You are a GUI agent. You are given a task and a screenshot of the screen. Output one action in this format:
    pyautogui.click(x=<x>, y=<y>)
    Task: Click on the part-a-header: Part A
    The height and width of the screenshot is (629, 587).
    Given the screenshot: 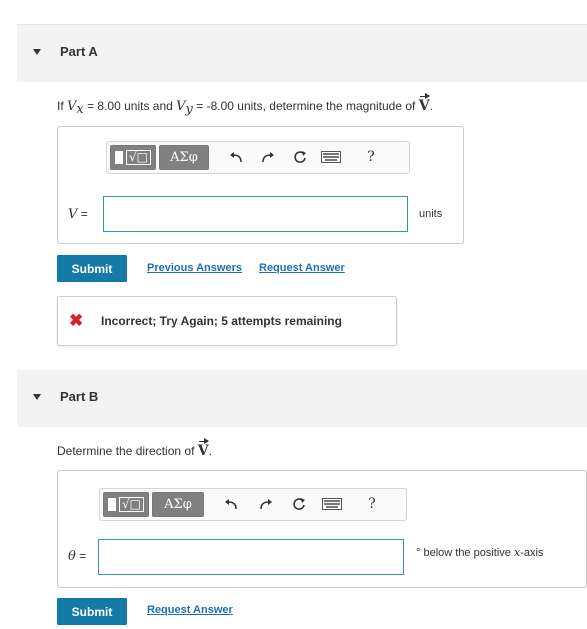 What is the action you would take?
    pyautogui.click(x=302, y=53)
    